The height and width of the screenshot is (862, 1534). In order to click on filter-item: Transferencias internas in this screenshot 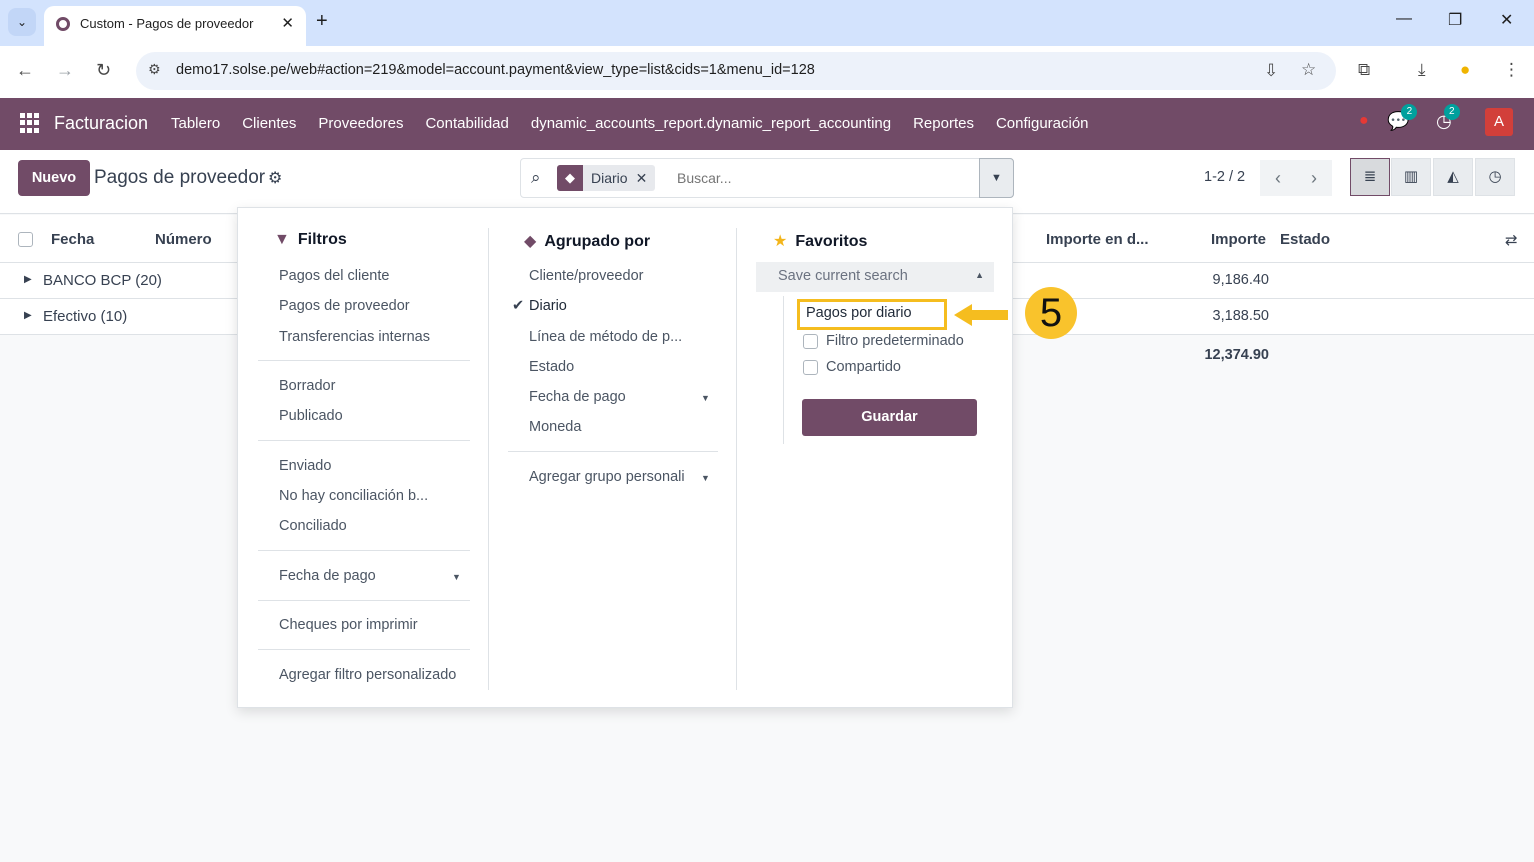, I will do `click(354, 337)`.